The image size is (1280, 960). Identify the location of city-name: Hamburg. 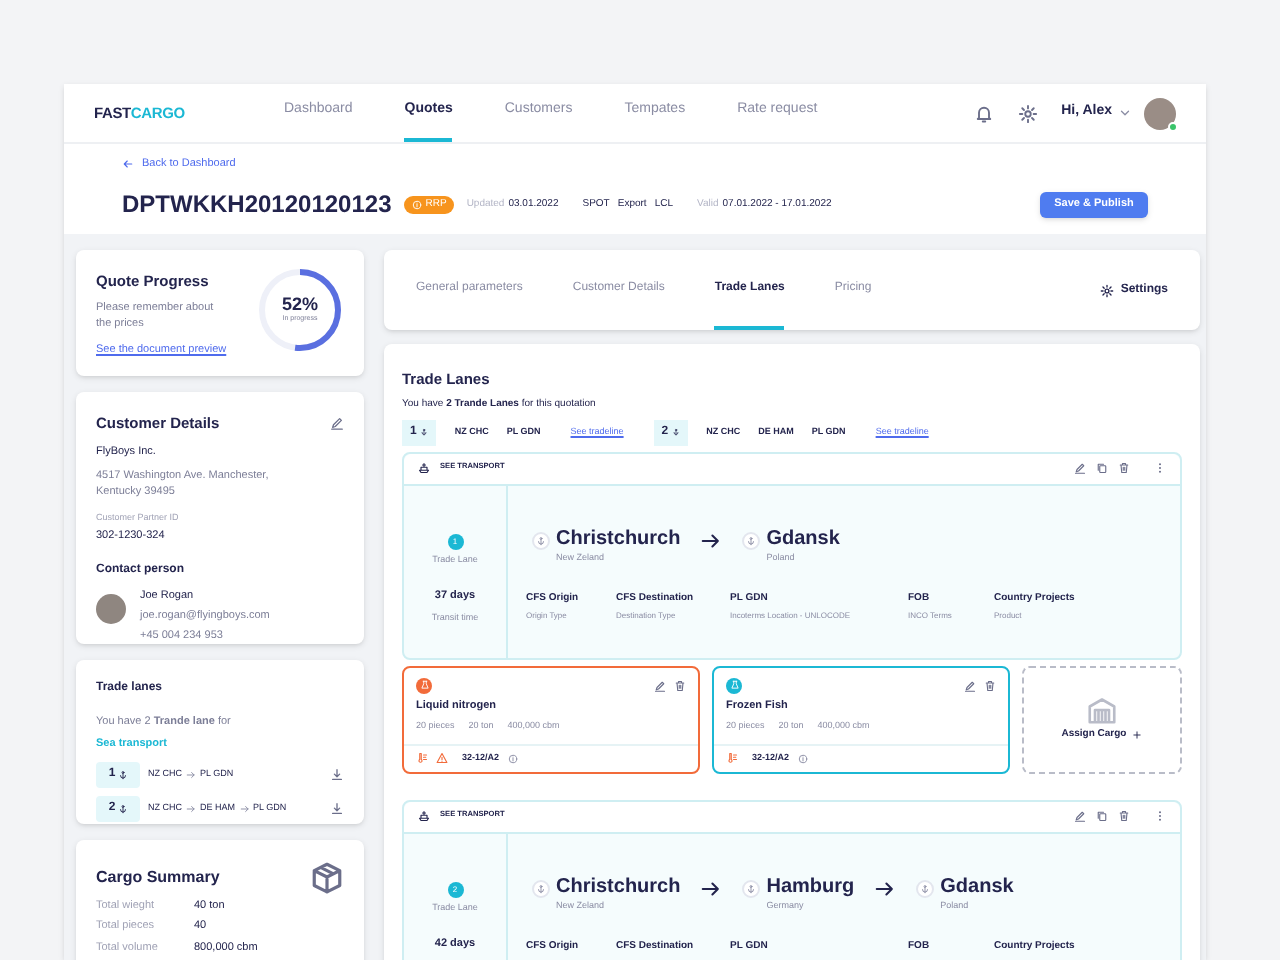
(810, 887).